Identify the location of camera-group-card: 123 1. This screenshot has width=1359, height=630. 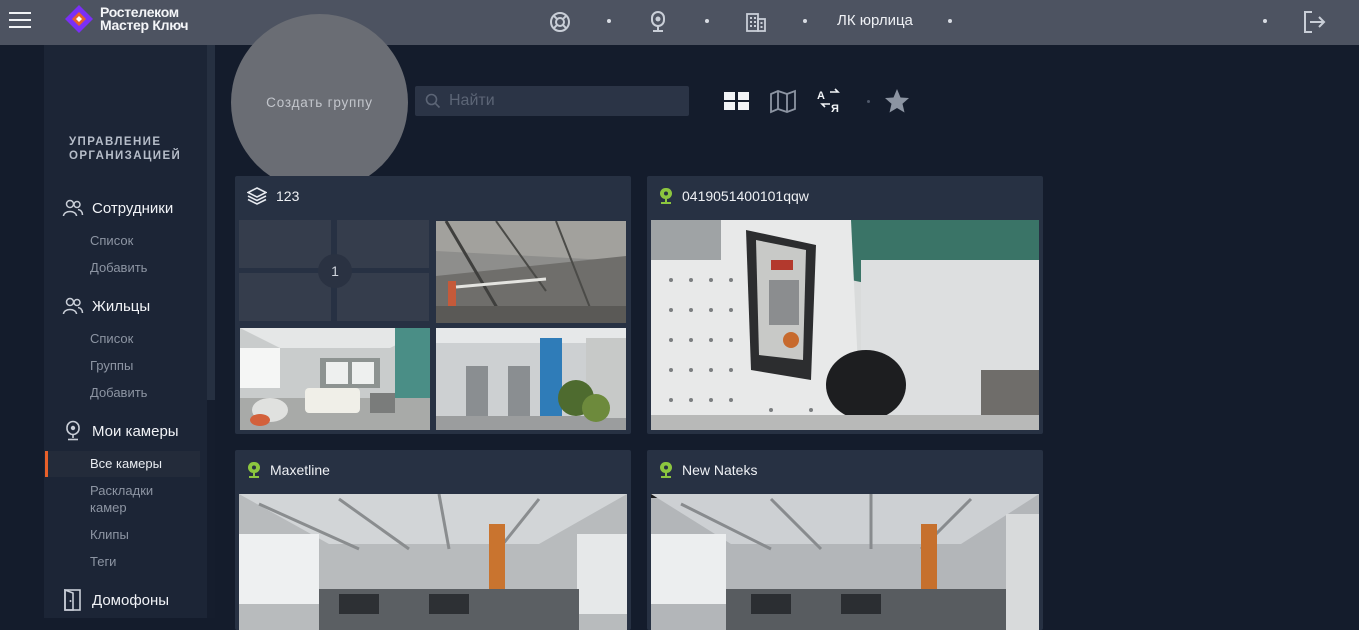
(433, 305).